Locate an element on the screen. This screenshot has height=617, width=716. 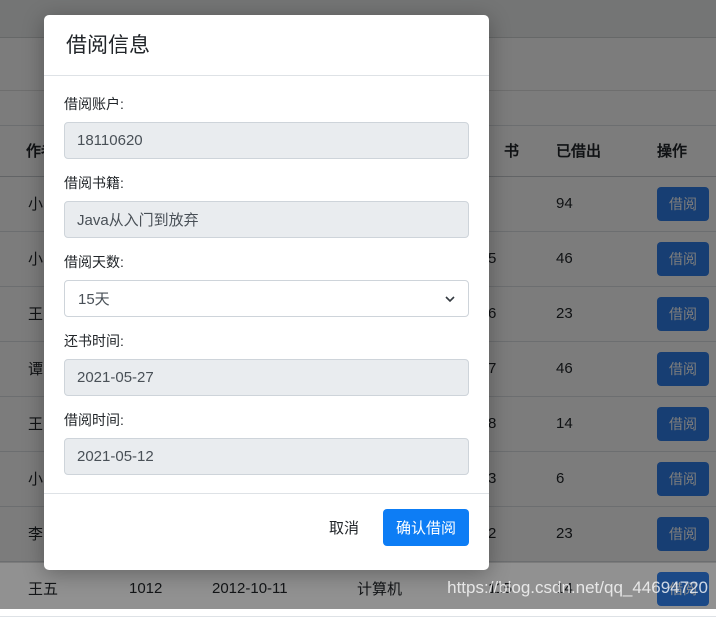
col-header-actions: 操作 is located at coordinates (674, 151).